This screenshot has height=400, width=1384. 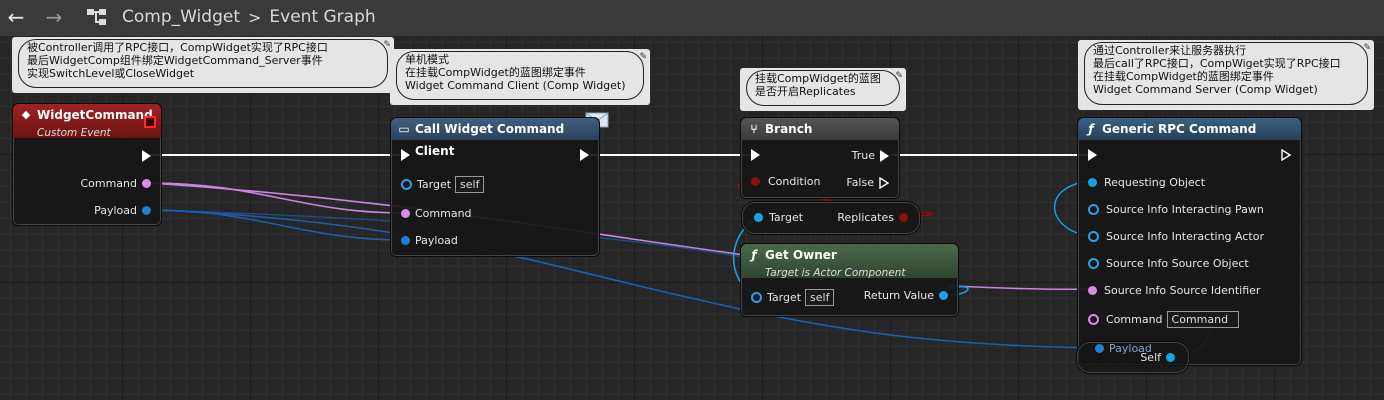 I want to click on branch-node: ⑂ Branch True Condition False, so click(x=820, y=158).